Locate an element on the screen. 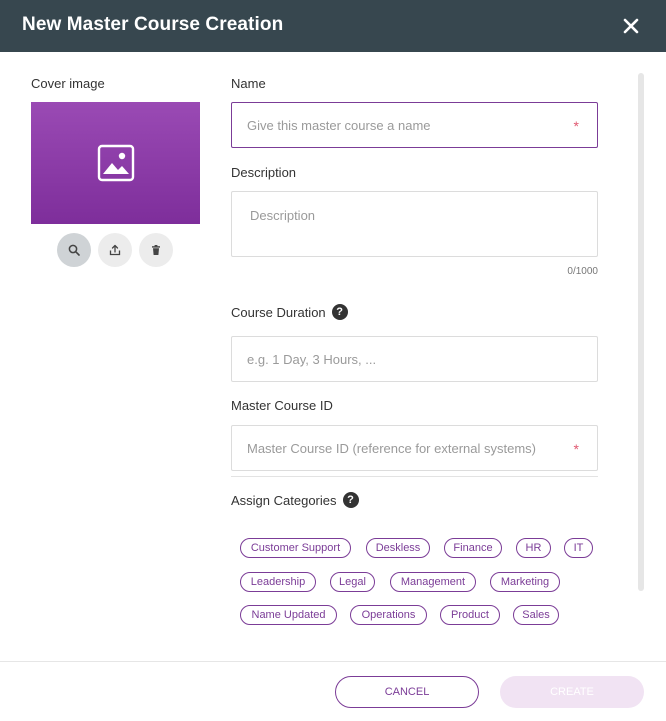 This screenshot has height=721, width=666. name-input: Give this master course a name * is located at coordinates (414, 125).